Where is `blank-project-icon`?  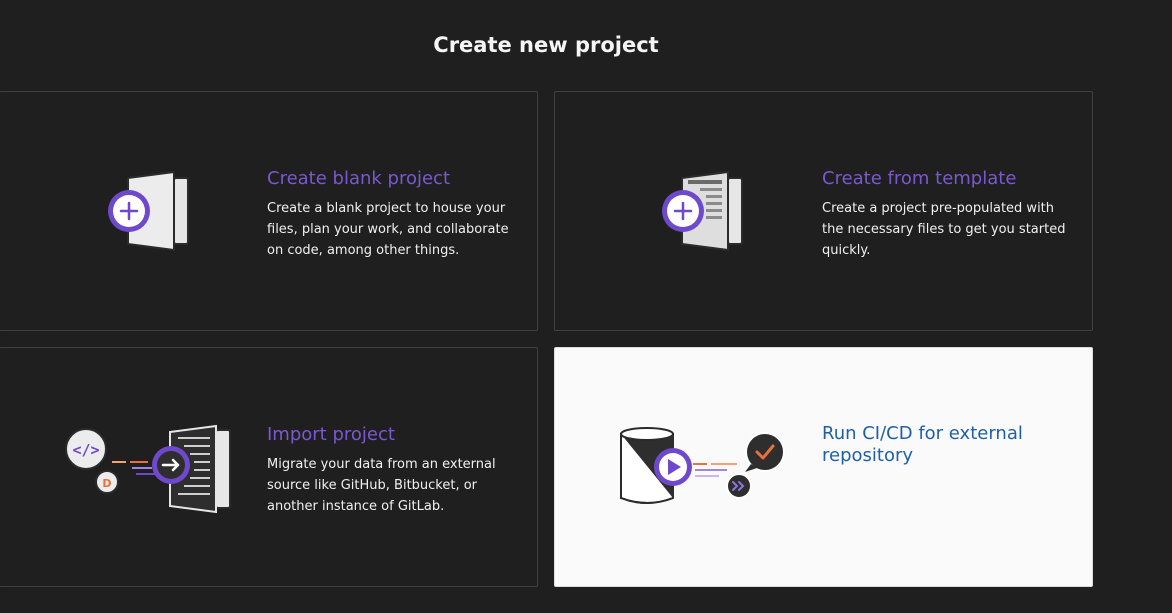
blank-project-icon is located at coordinates (148, 211).